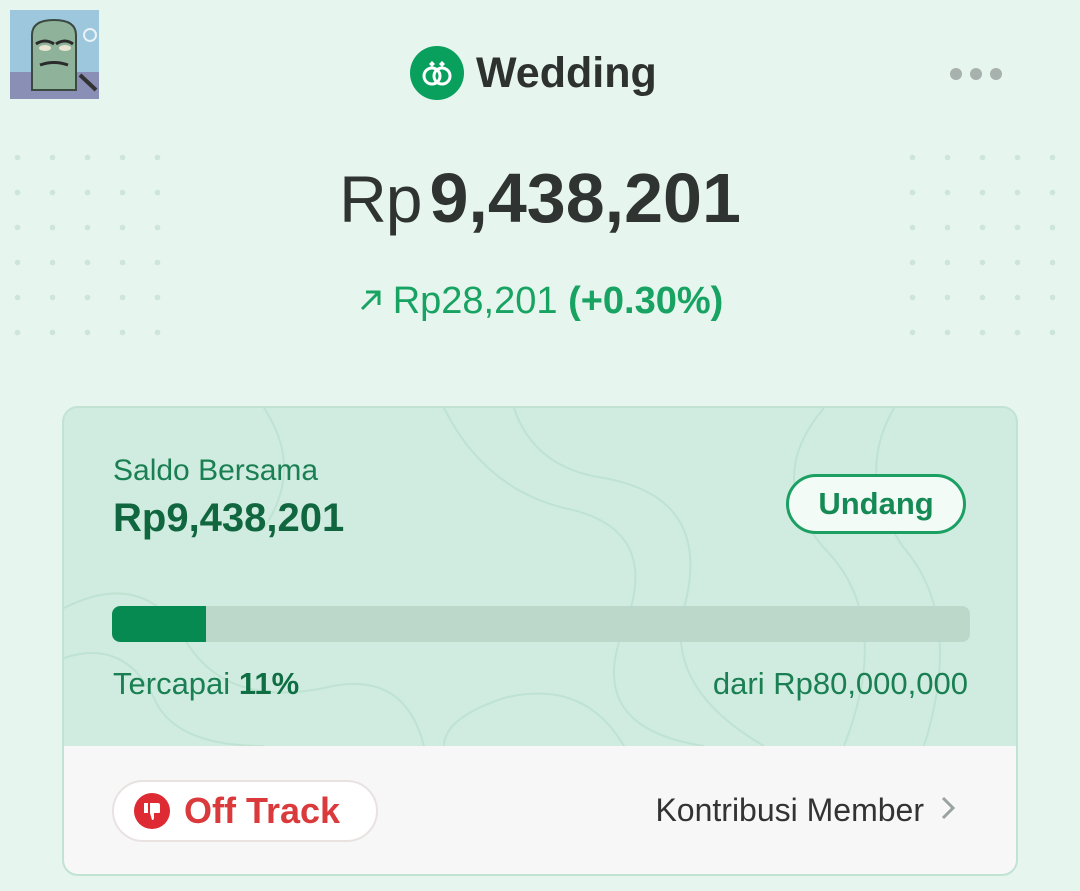 Image resolution: width=1080 pixels, height=891 pixels. Describe the element at coordinates (371, 302) in the screenshot. I see `arrow-up-right-icon` at that location.